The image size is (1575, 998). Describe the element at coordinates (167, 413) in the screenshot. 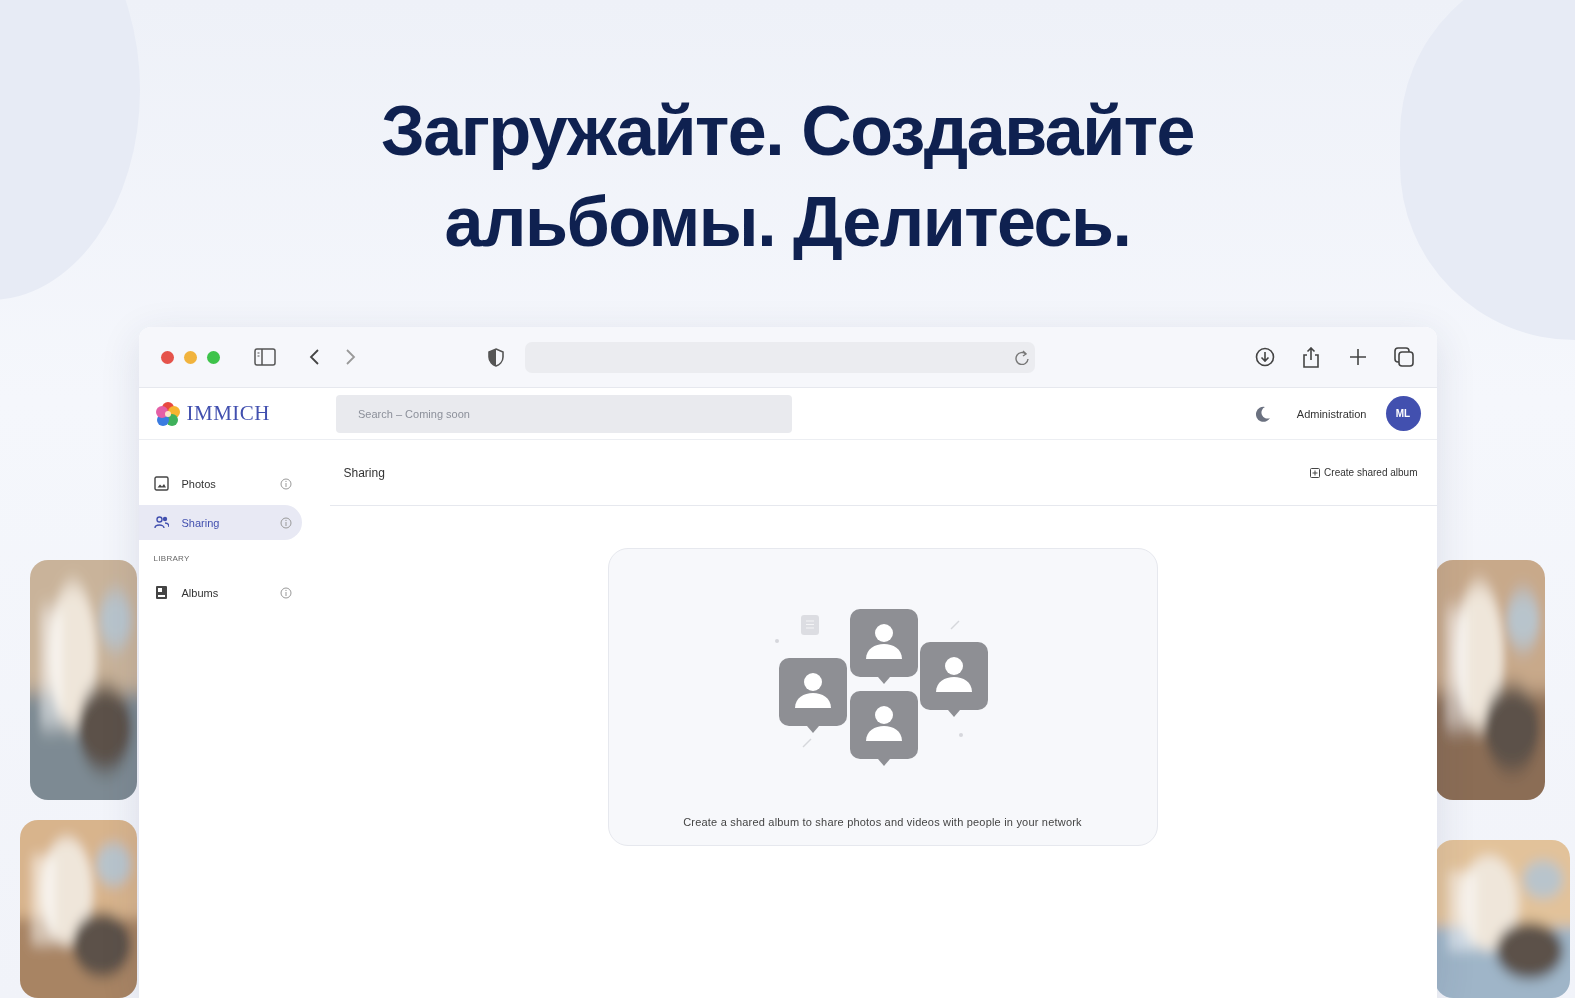

I see `logo-icon` at that location.